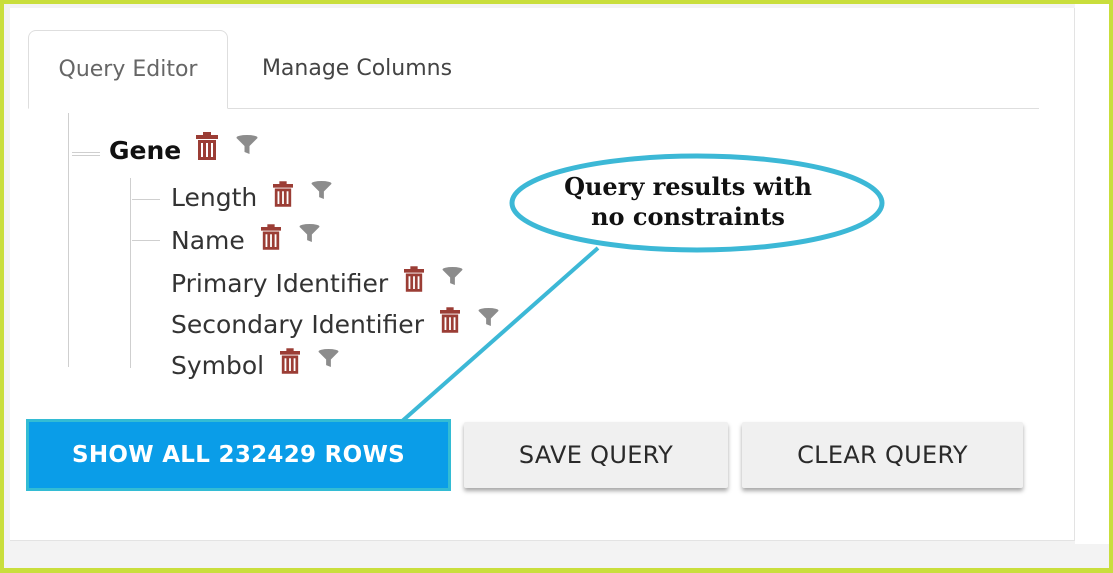 The image size is (1113, 573). What do you see at coordinates (86, 152) in the screenshot?
I see `tree-branch-root` at bounding box center [86, 152].